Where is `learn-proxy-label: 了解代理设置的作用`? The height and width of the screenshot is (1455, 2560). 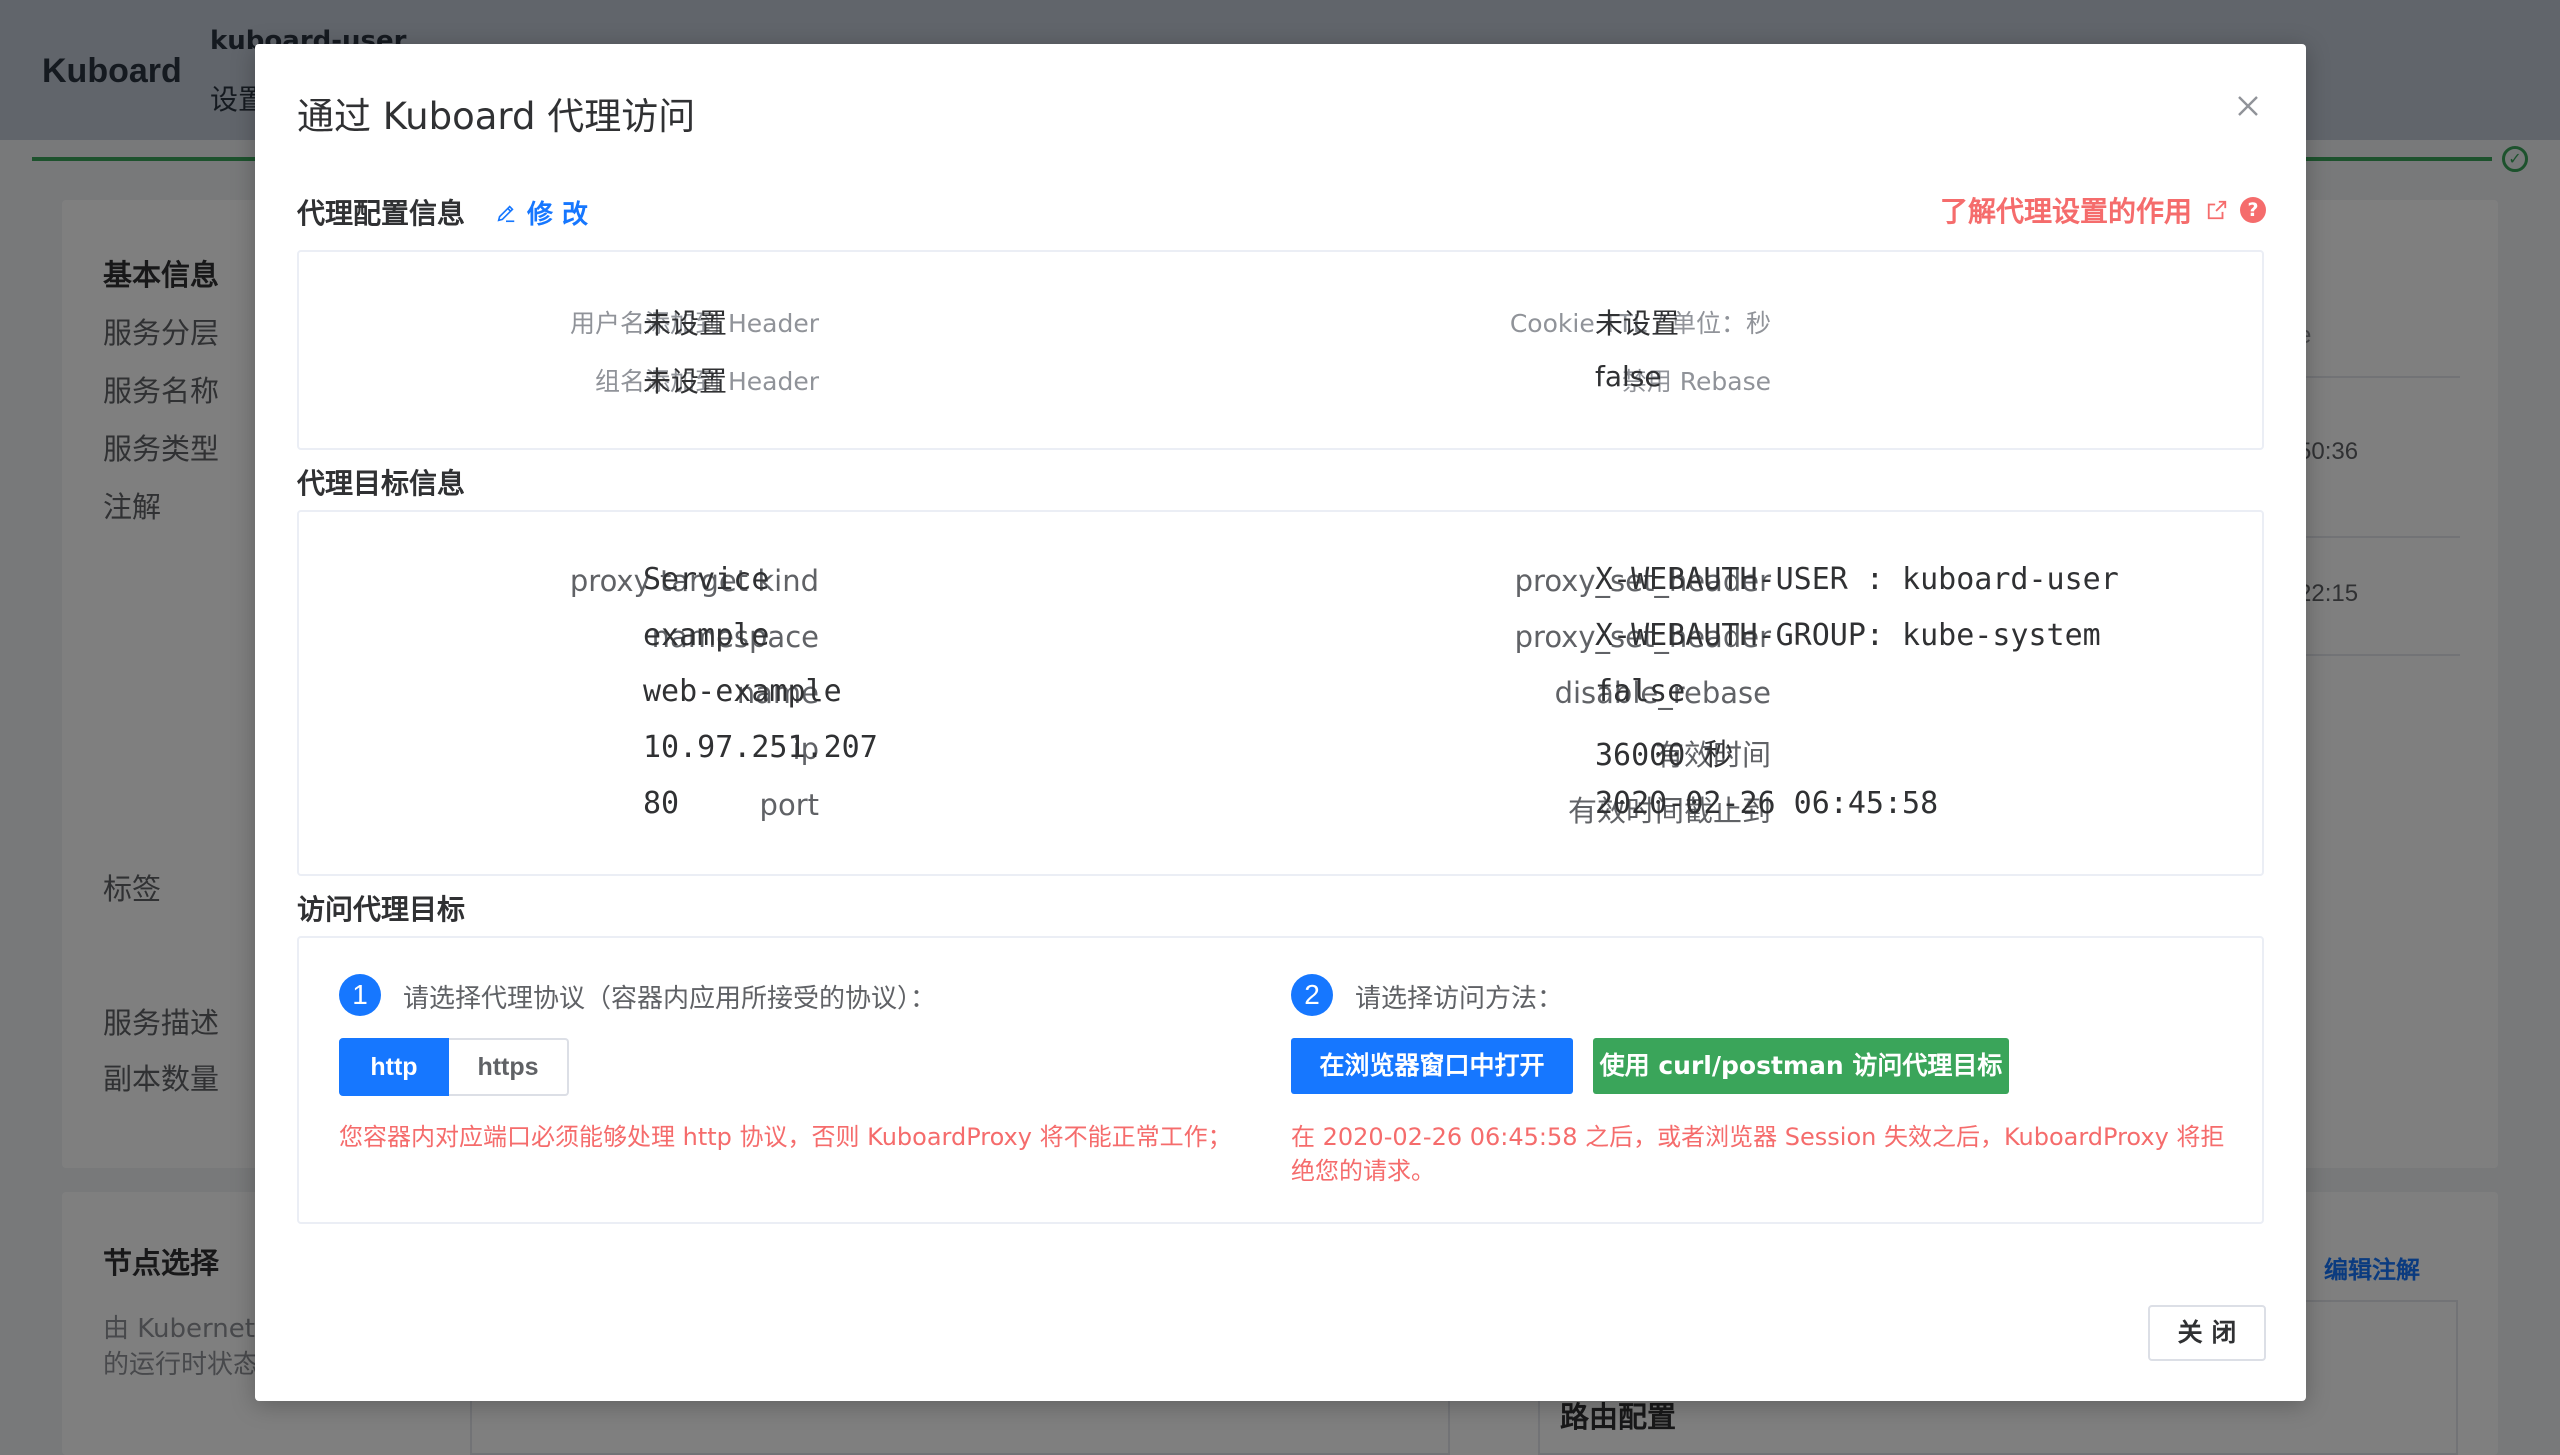
learn-proxy-label: 了解代理设置的作用 is located at coordinates (2065, 211).